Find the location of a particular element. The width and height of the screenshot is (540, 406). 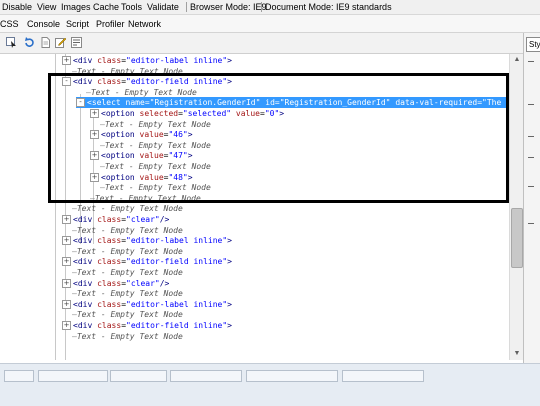

menu-images: Images is located at coordinates (76, 7).